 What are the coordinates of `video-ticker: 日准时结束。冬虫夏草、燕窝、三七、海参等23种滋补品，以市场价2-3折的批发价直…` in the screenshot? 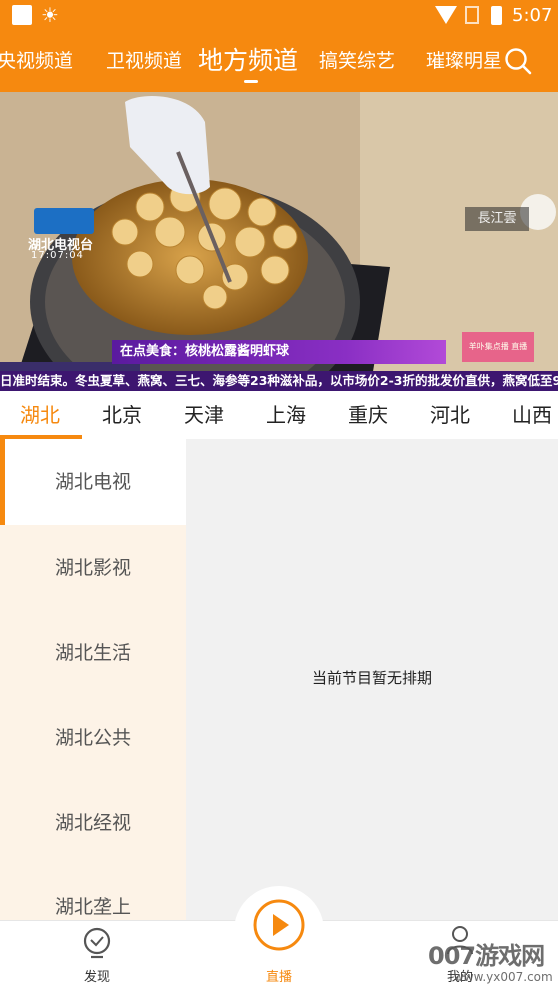 It's located at (279, 381).